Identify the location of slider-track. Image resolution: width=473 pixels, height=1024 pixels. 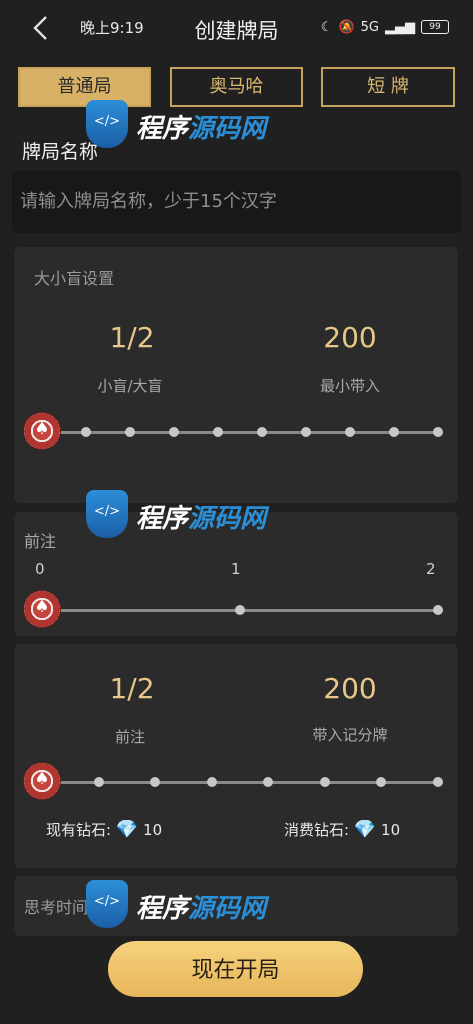
(240, 432).